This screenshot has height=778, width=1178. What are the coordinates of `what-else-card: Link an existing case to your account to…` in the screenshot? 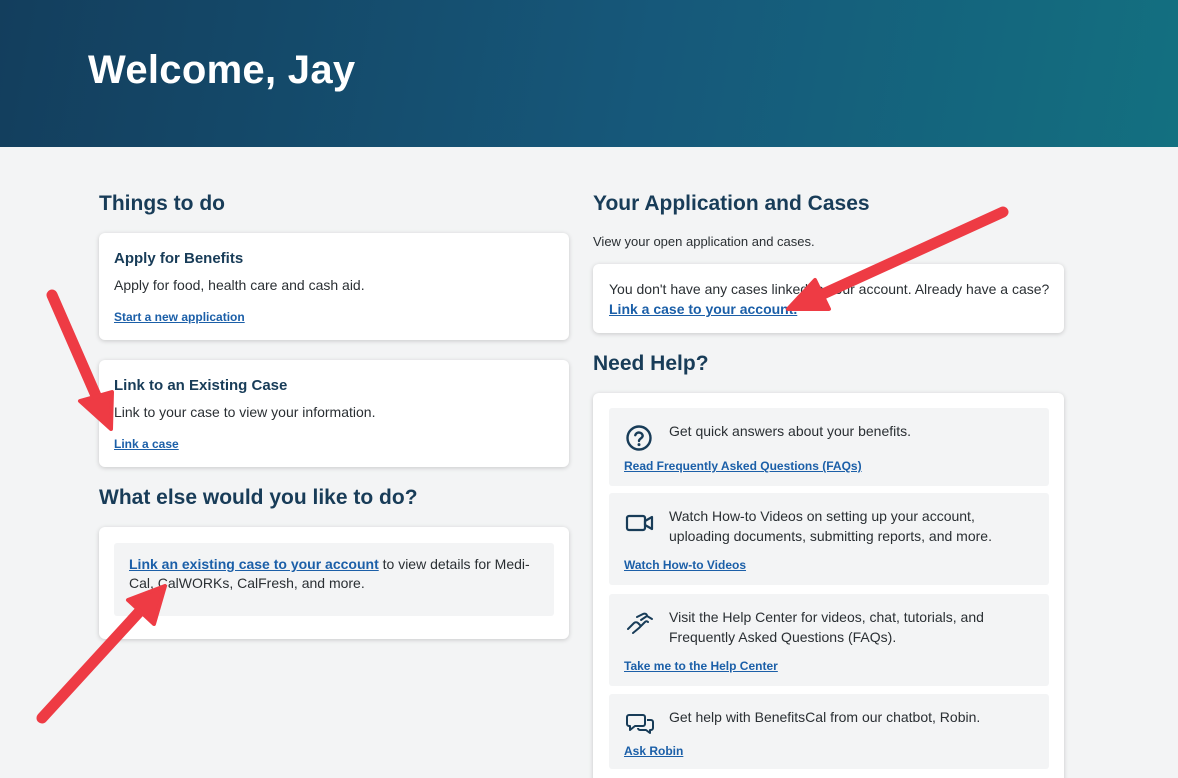 It's located at (334, 583).